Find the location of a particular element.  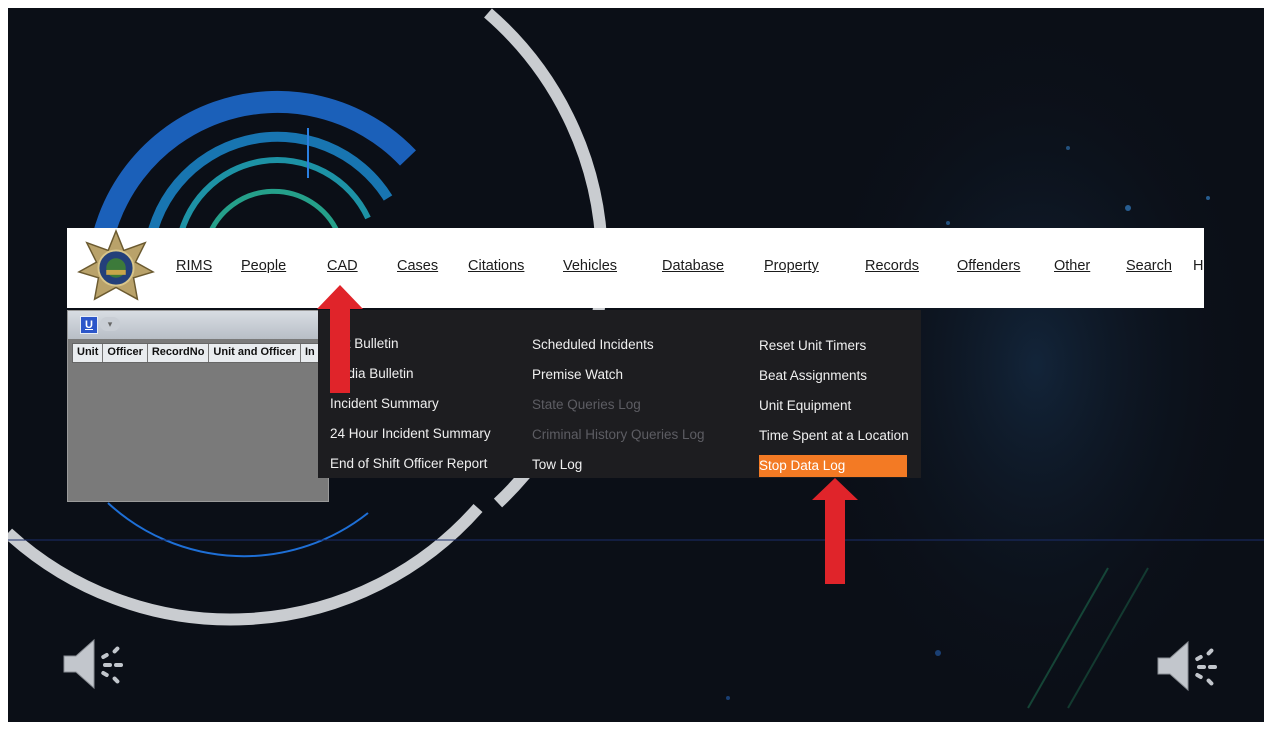

menu-item-reset-unit-timers: Reset Unit Timers is located at coordinates (812, 345).